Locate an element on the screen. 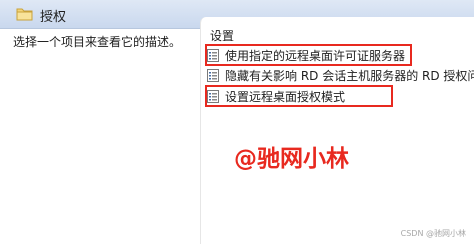  annotation-text: @驰网小林 is located at coordinates (291, 159).